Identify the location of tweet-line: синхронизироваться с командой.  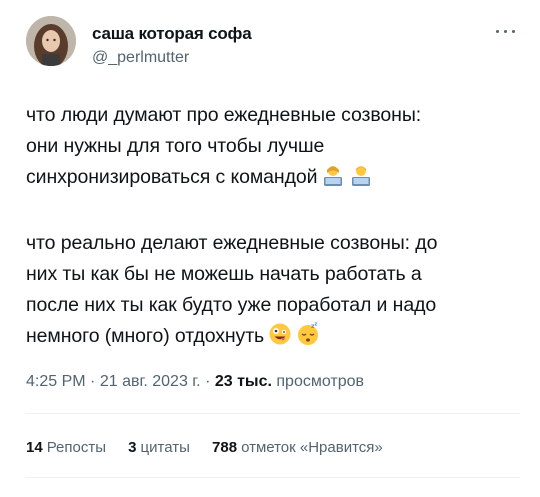
(273, 179).